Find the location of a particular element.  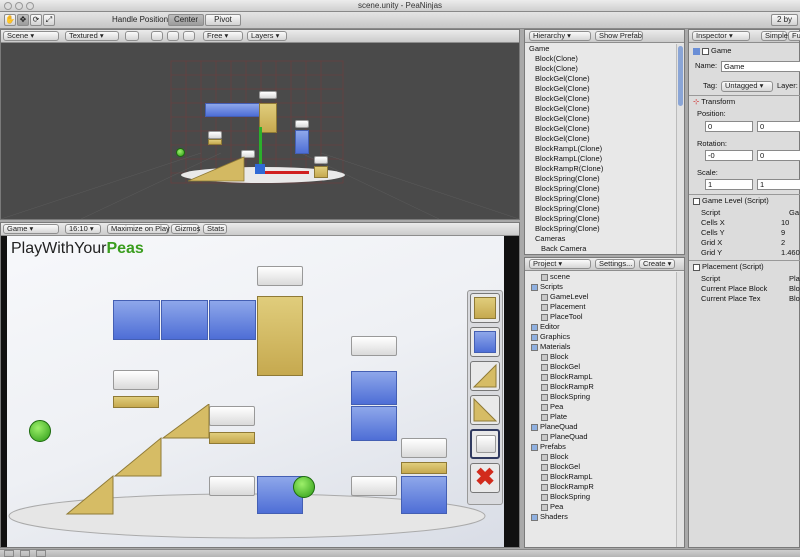

move-tool-button: ✥ is located at coordinates (23, 20).